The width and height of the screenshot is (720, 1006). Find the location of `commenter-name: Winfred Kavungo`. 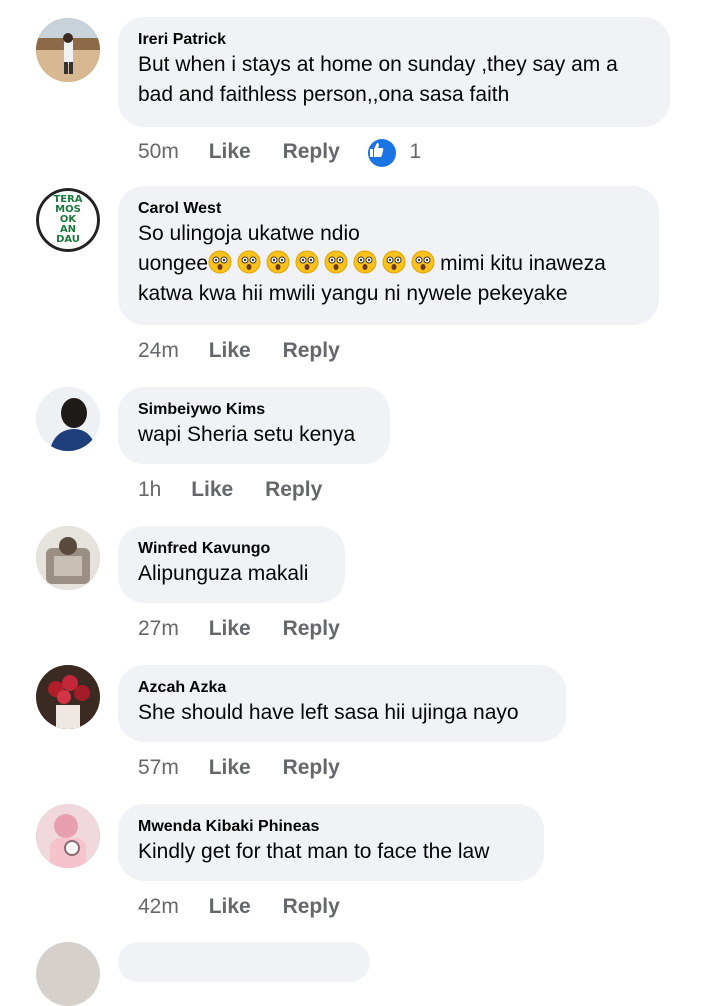

commenter-name: Winfred Kavungo is located at coordinates (230, 549).